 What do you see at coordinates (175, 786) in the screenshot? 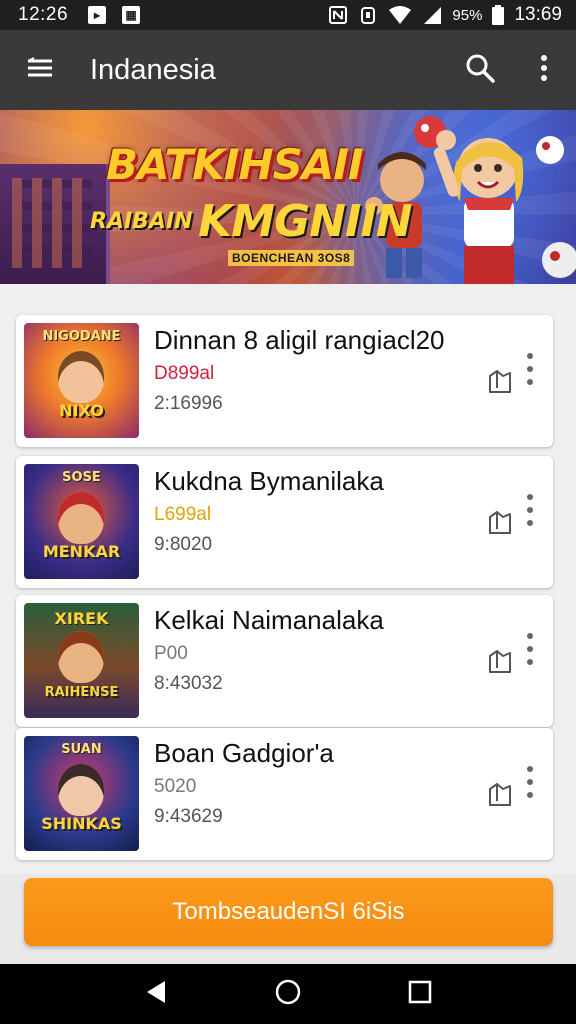
I see `item-tag: 5020` at bounding box center [175, 786].